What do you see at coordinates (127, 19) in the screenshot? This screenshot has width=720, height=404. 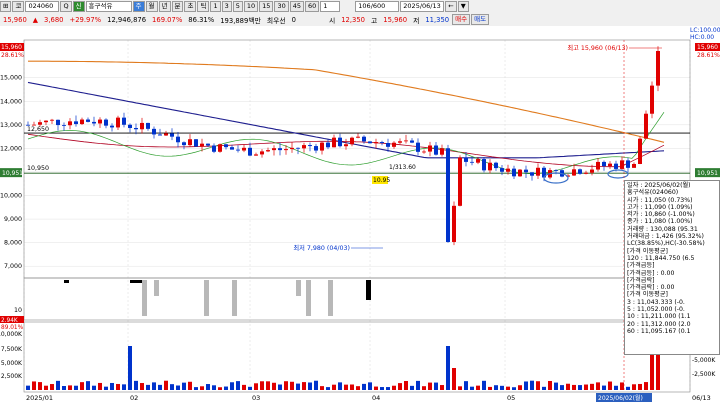 I see `trade-volume: 12,946,876` at bounding box center [127, 19].